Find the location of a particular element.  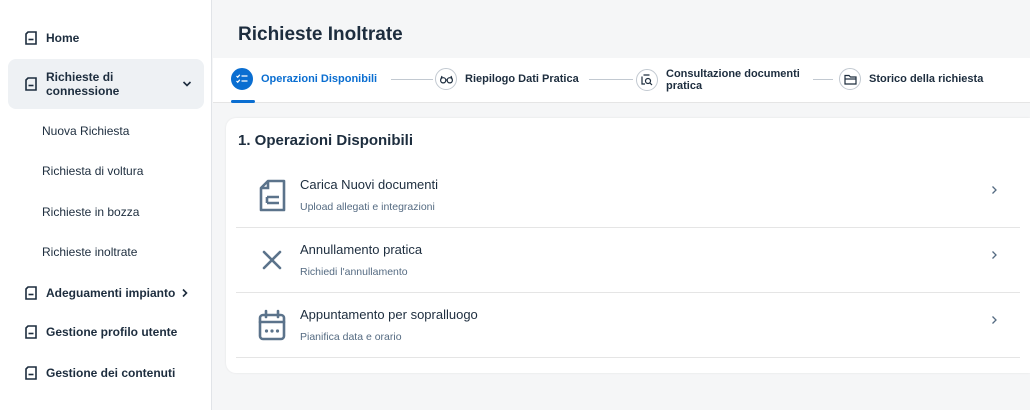

operation-title: Annullamento pratica is located at coordinates (361, 249).